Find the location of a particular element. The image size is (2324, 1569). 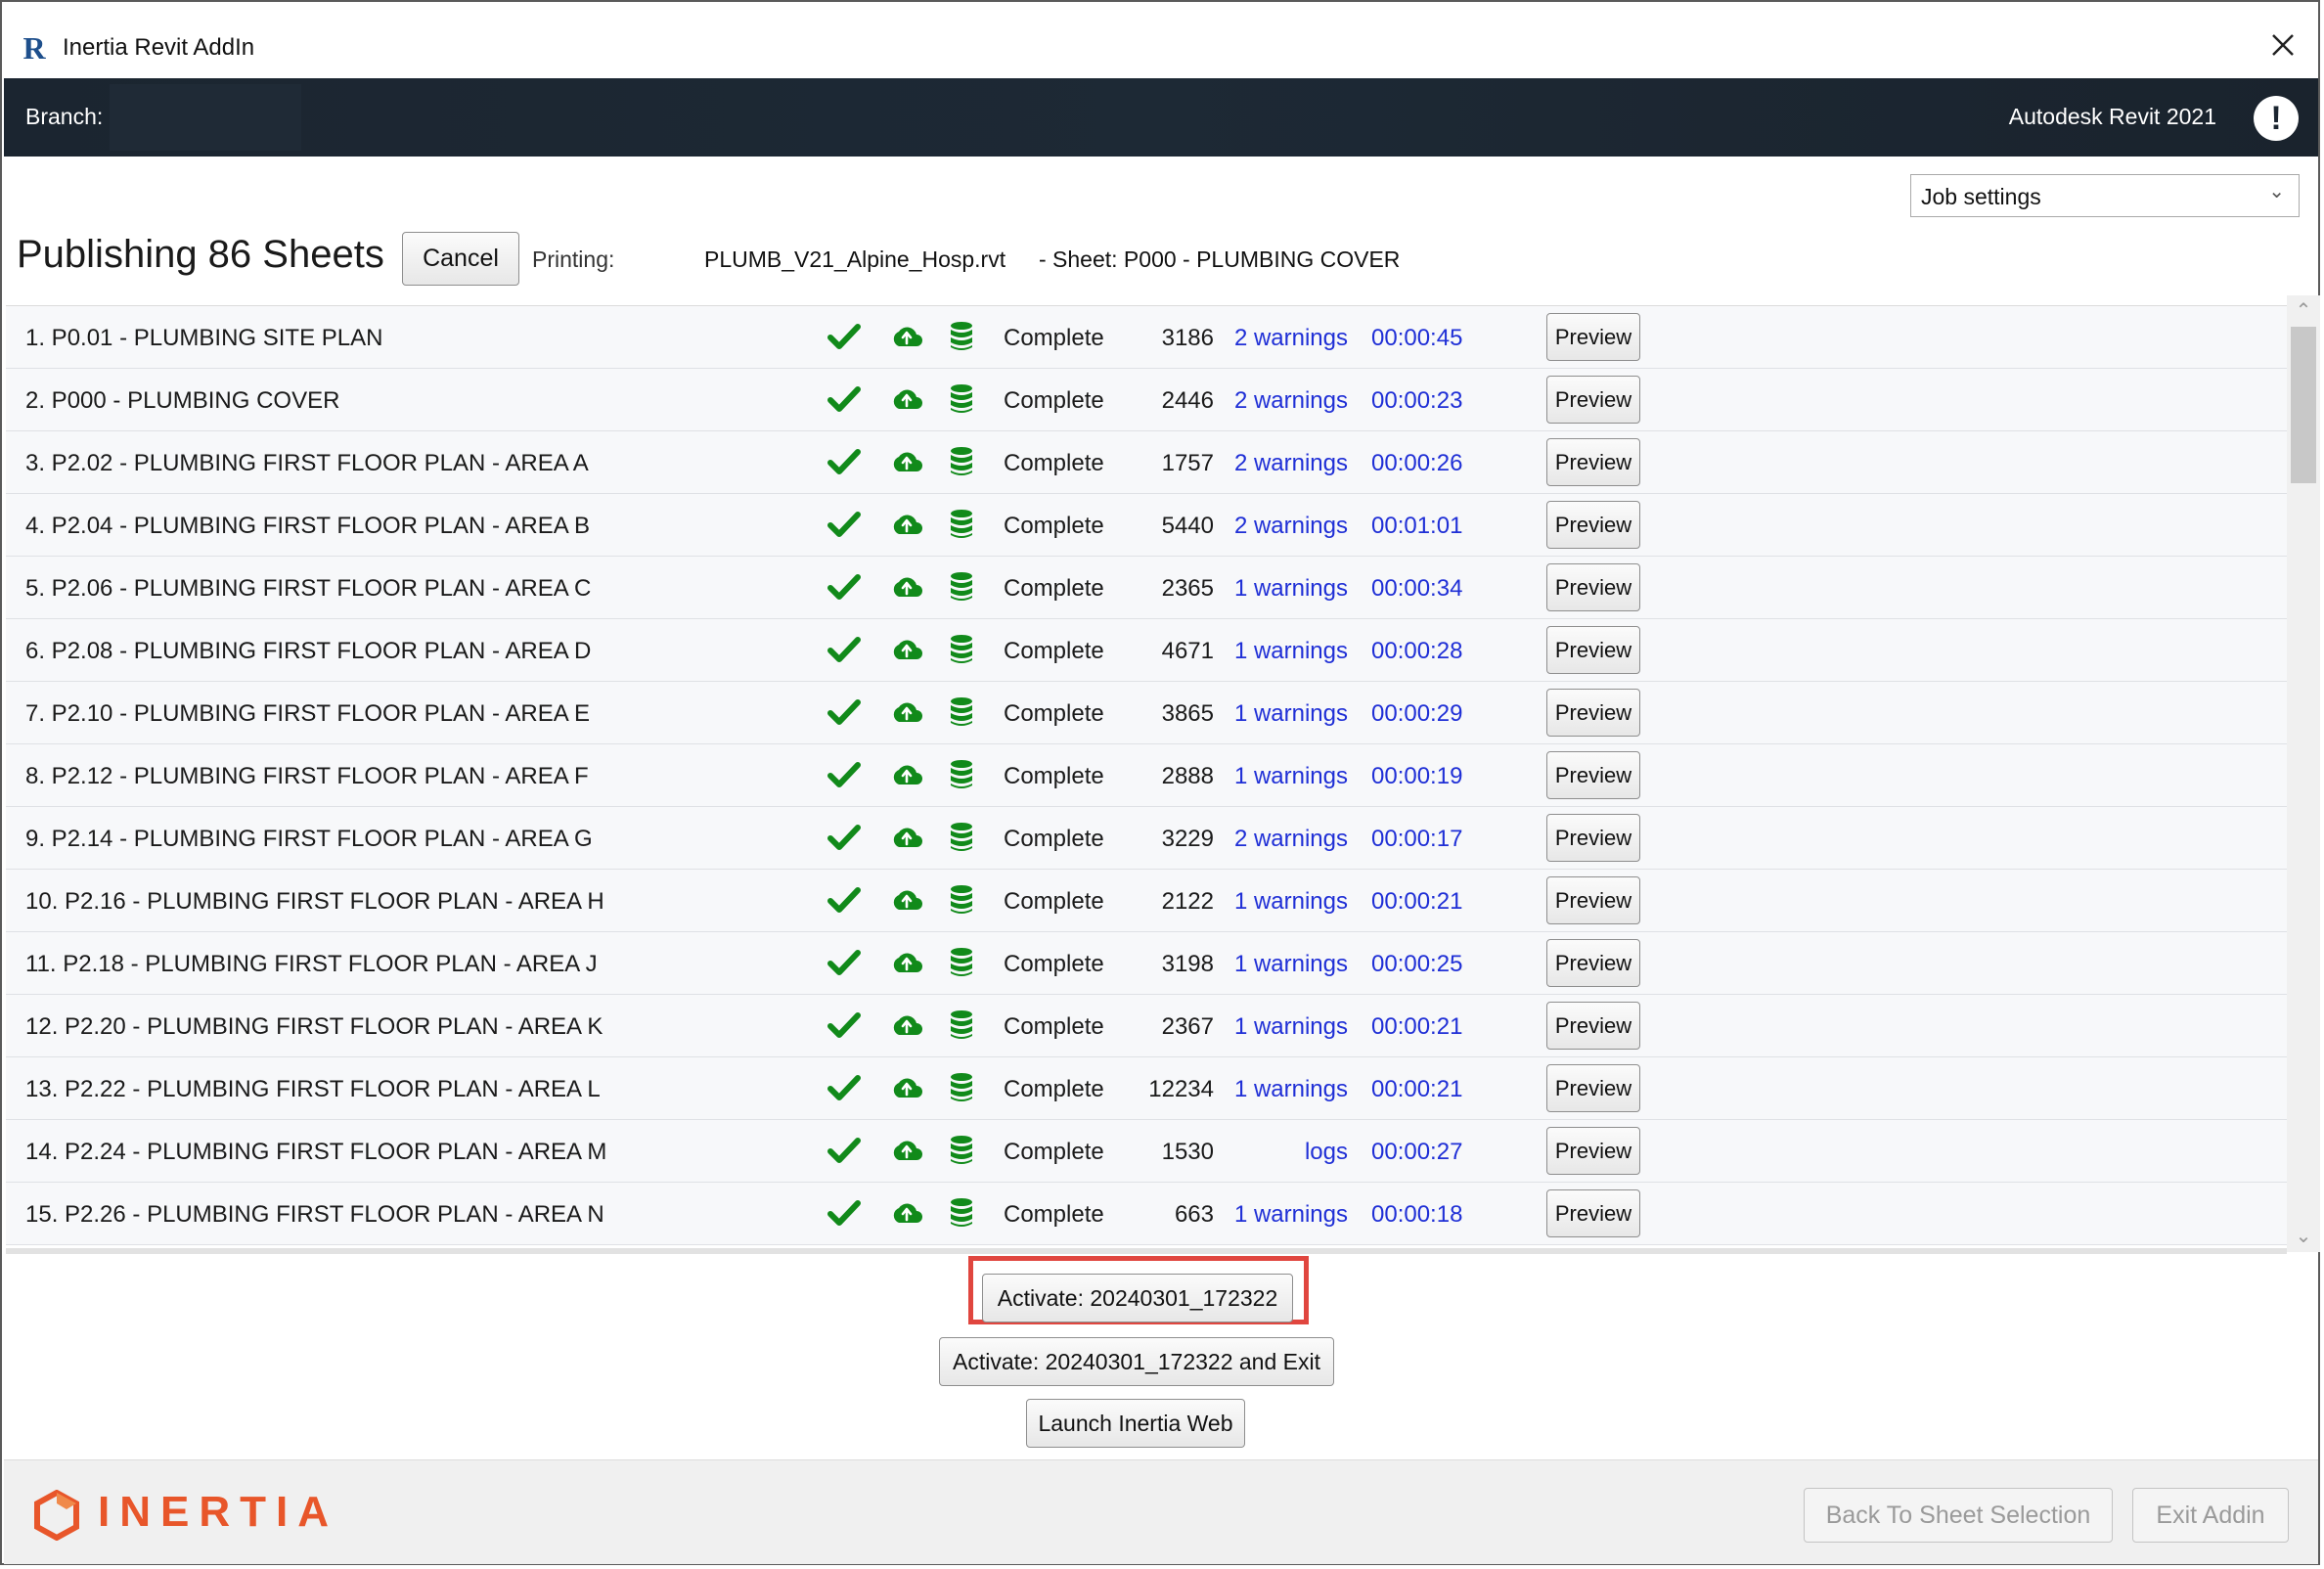

duration-link: 00:00:25 is located at coordinates (1416, 964).